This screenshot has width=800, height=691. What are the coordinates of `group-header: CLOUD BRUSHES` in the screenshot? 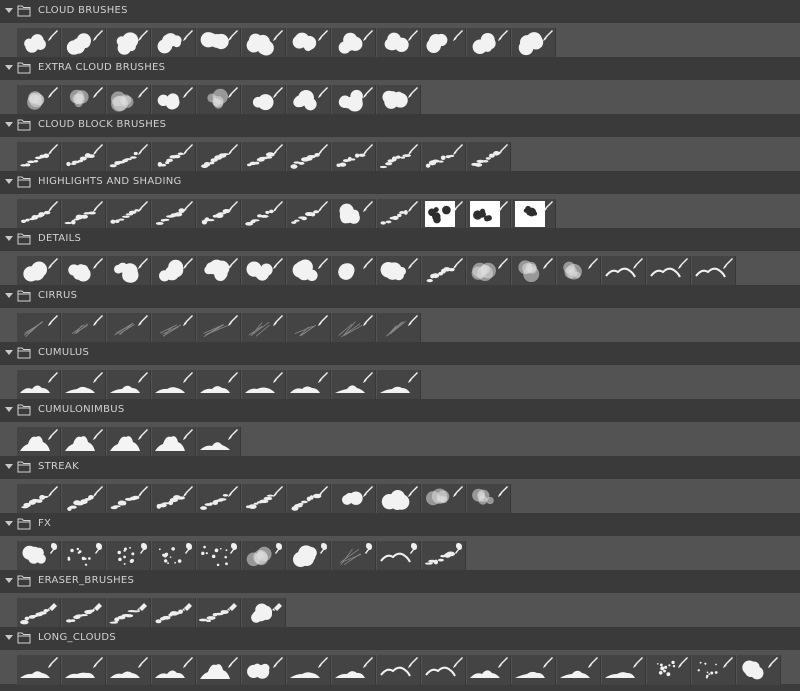 It's located at (400, 11).